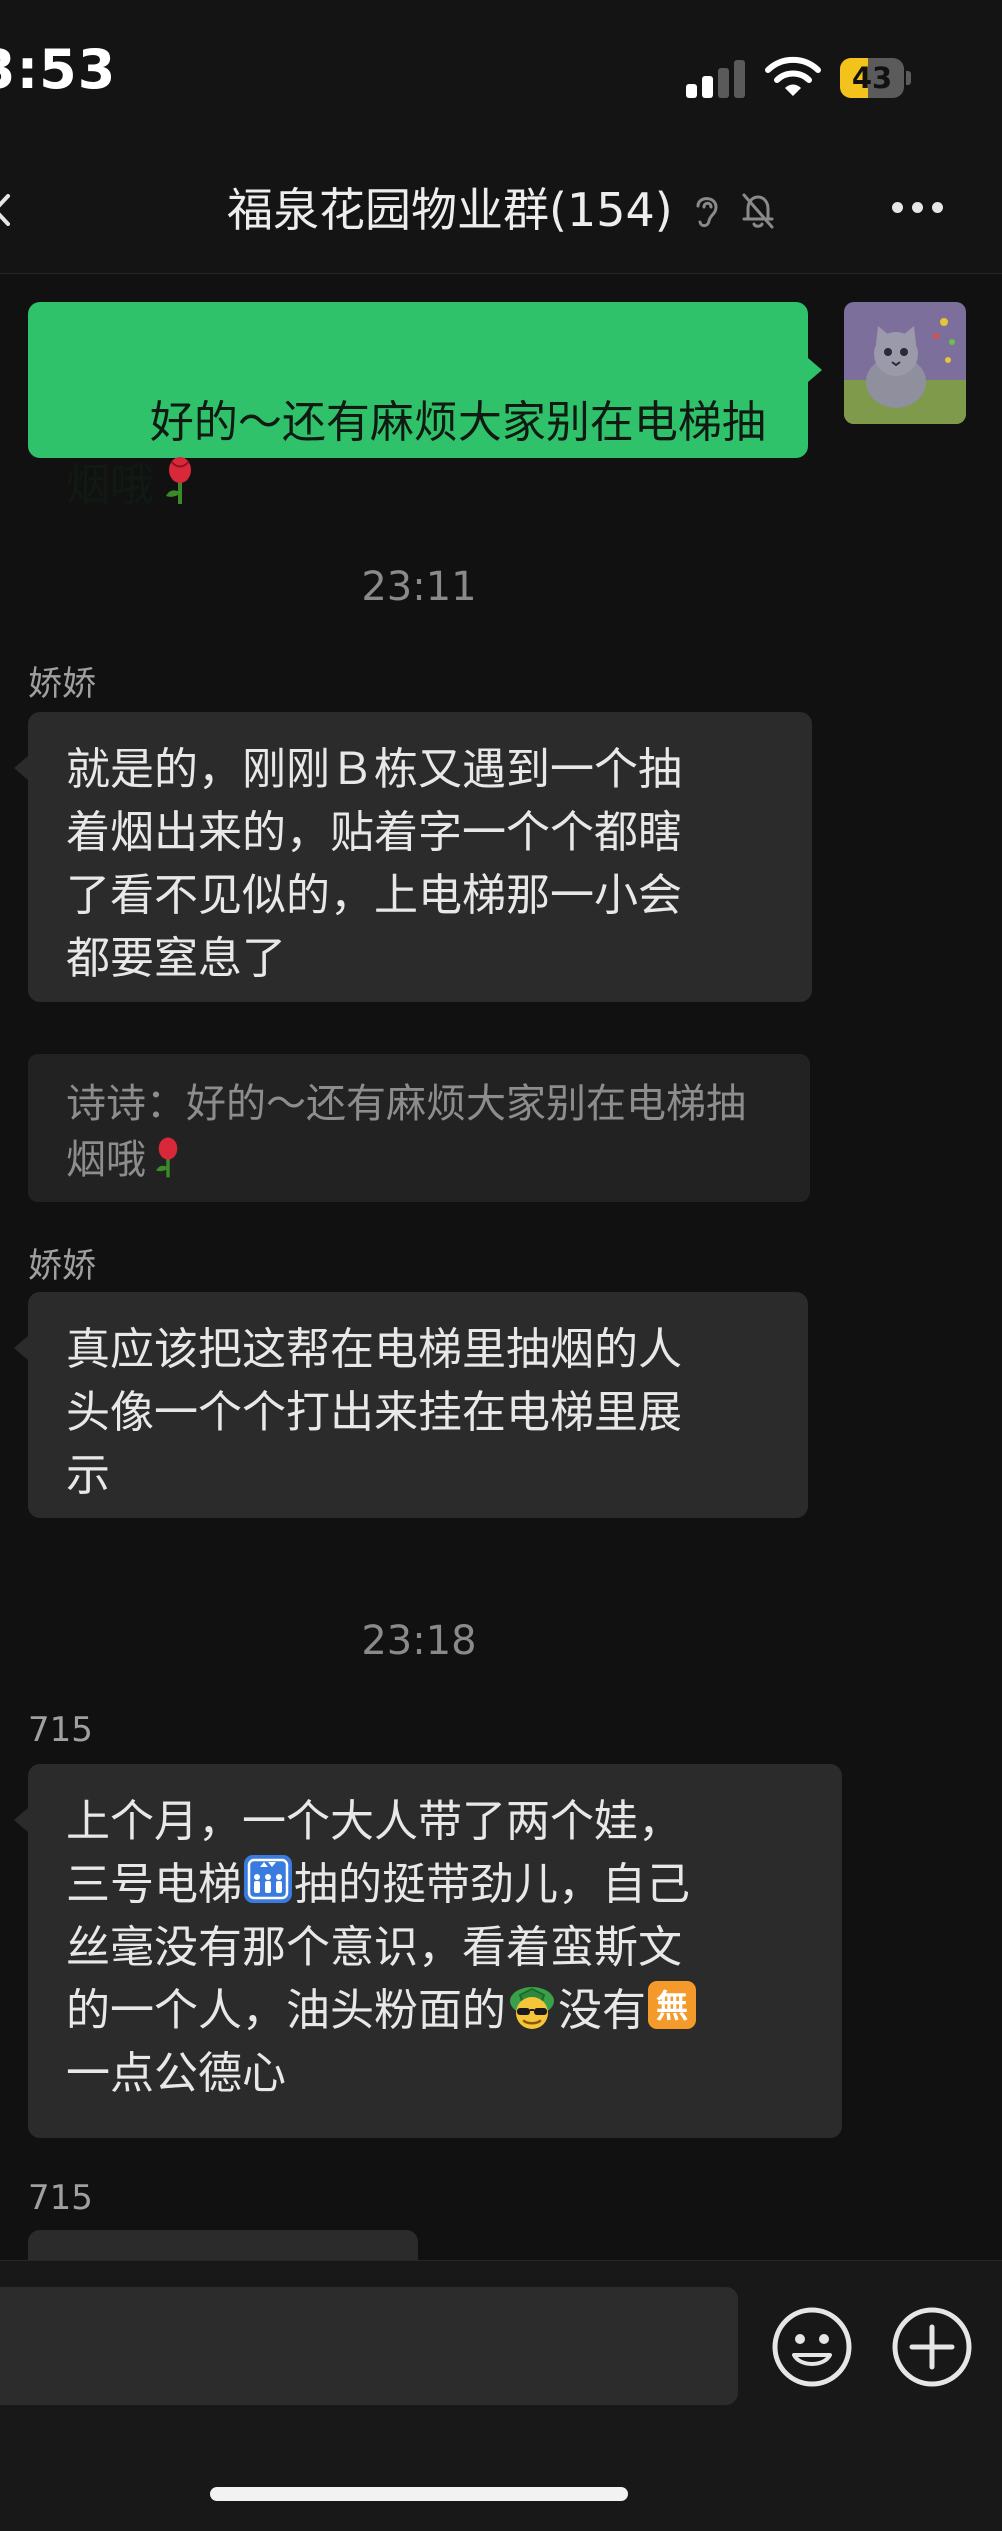 This screenshot has width=1002, height=2531. I want to click on message-line: 没有, so click(602, 2010).